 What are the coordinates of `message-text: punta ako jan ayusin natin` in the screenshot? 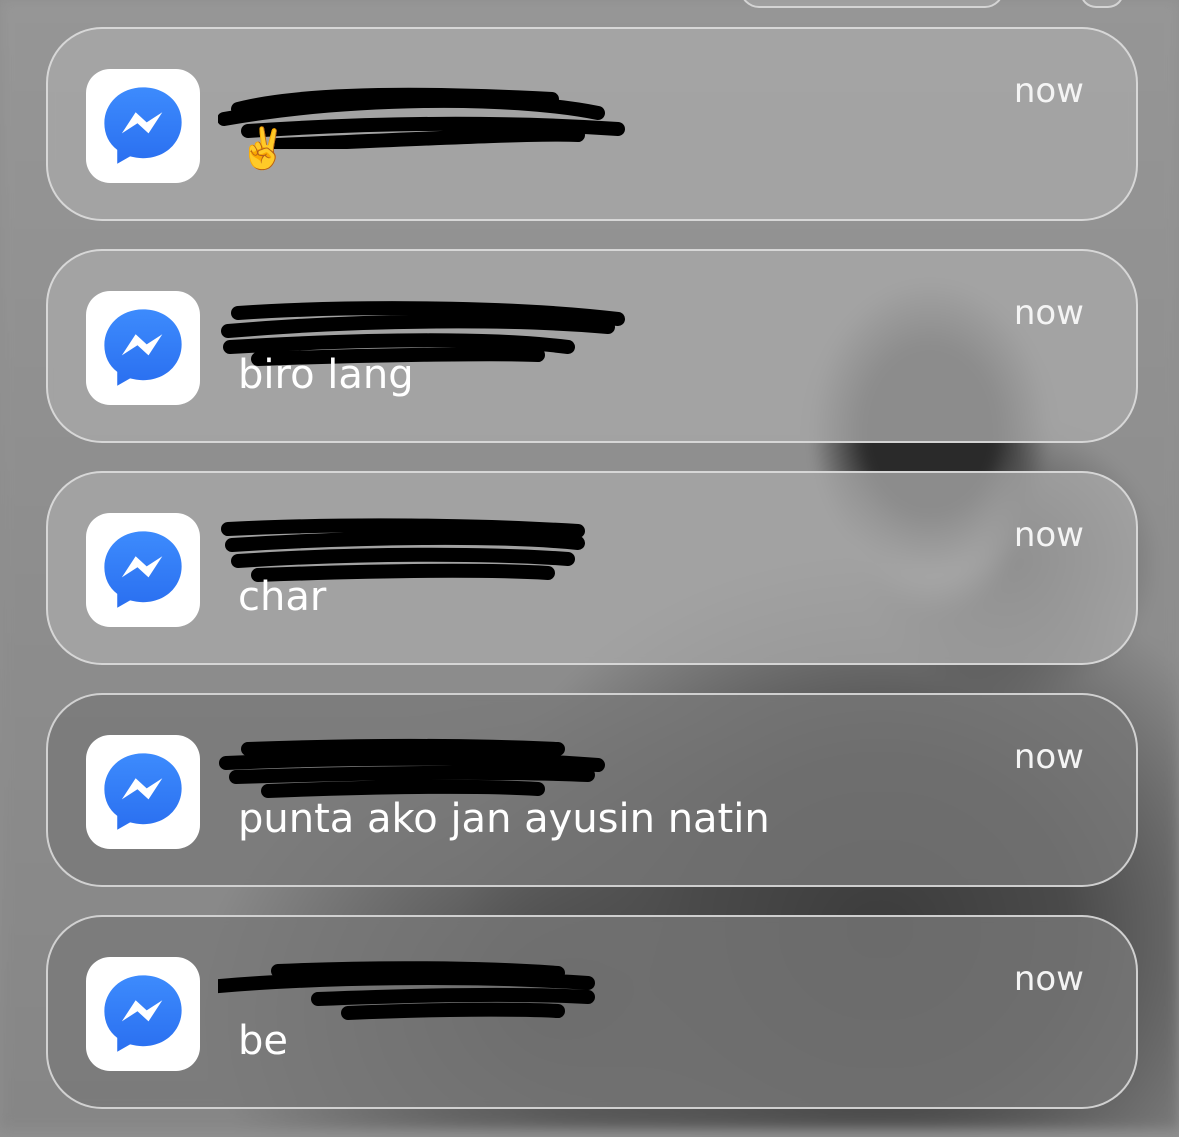 It's located at (504, 819).